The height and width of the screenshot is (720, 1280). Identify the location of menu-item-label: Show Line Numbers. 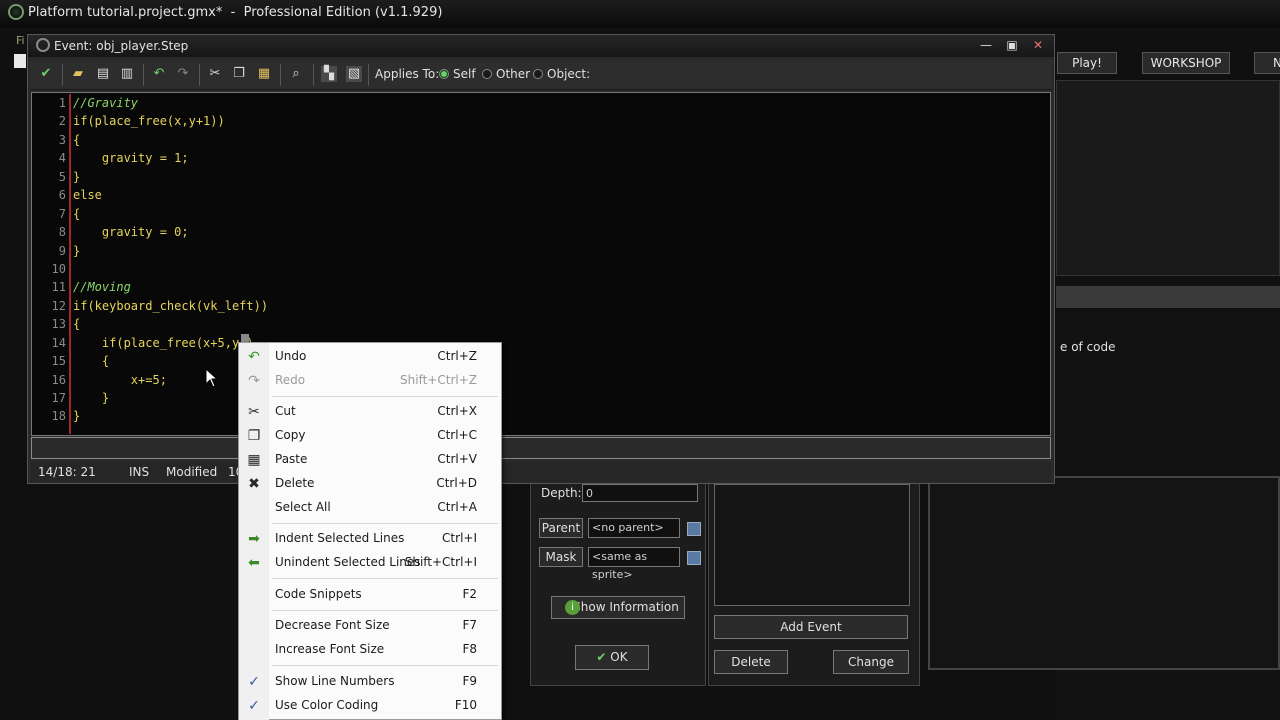
(335, 681).